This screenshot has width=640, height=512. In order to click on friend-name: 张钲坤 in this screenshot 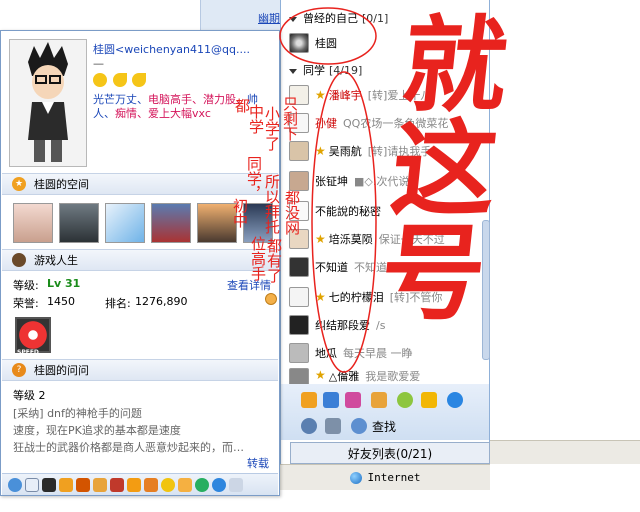, I will do `click(331, 181)`.